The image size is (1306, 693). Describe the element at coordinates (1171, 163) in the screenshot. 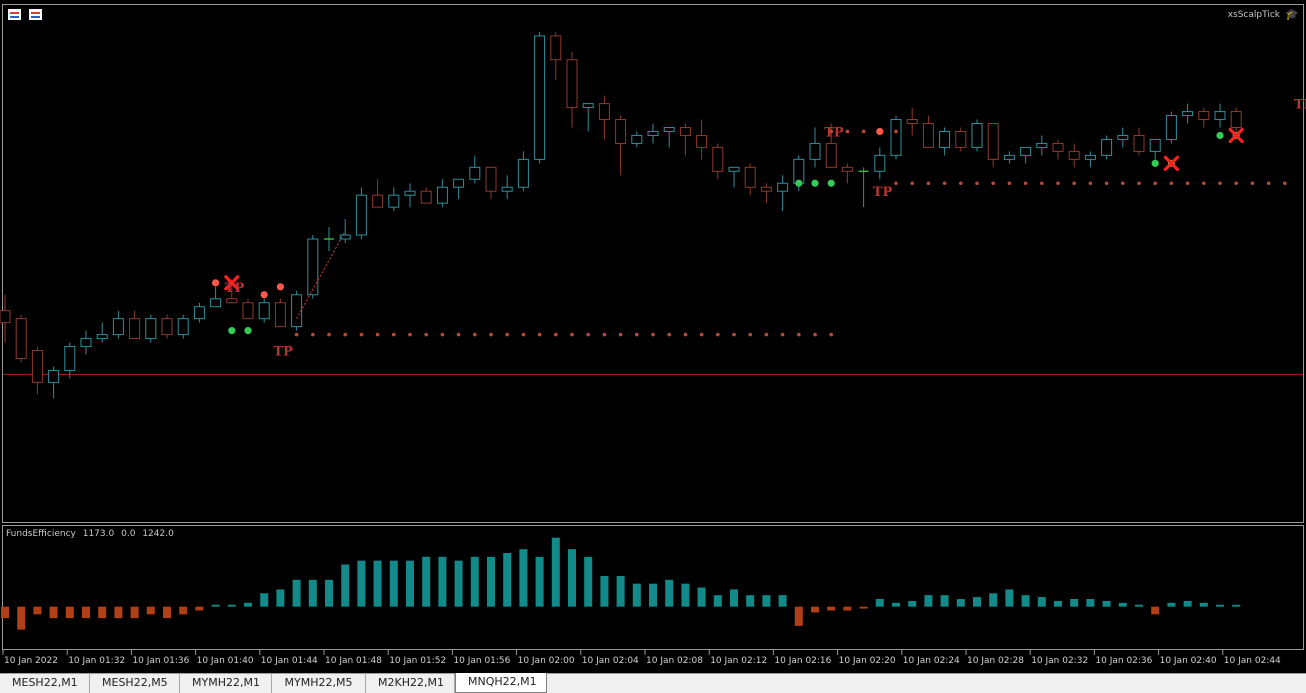

I see `exit-x-icon` at that location.